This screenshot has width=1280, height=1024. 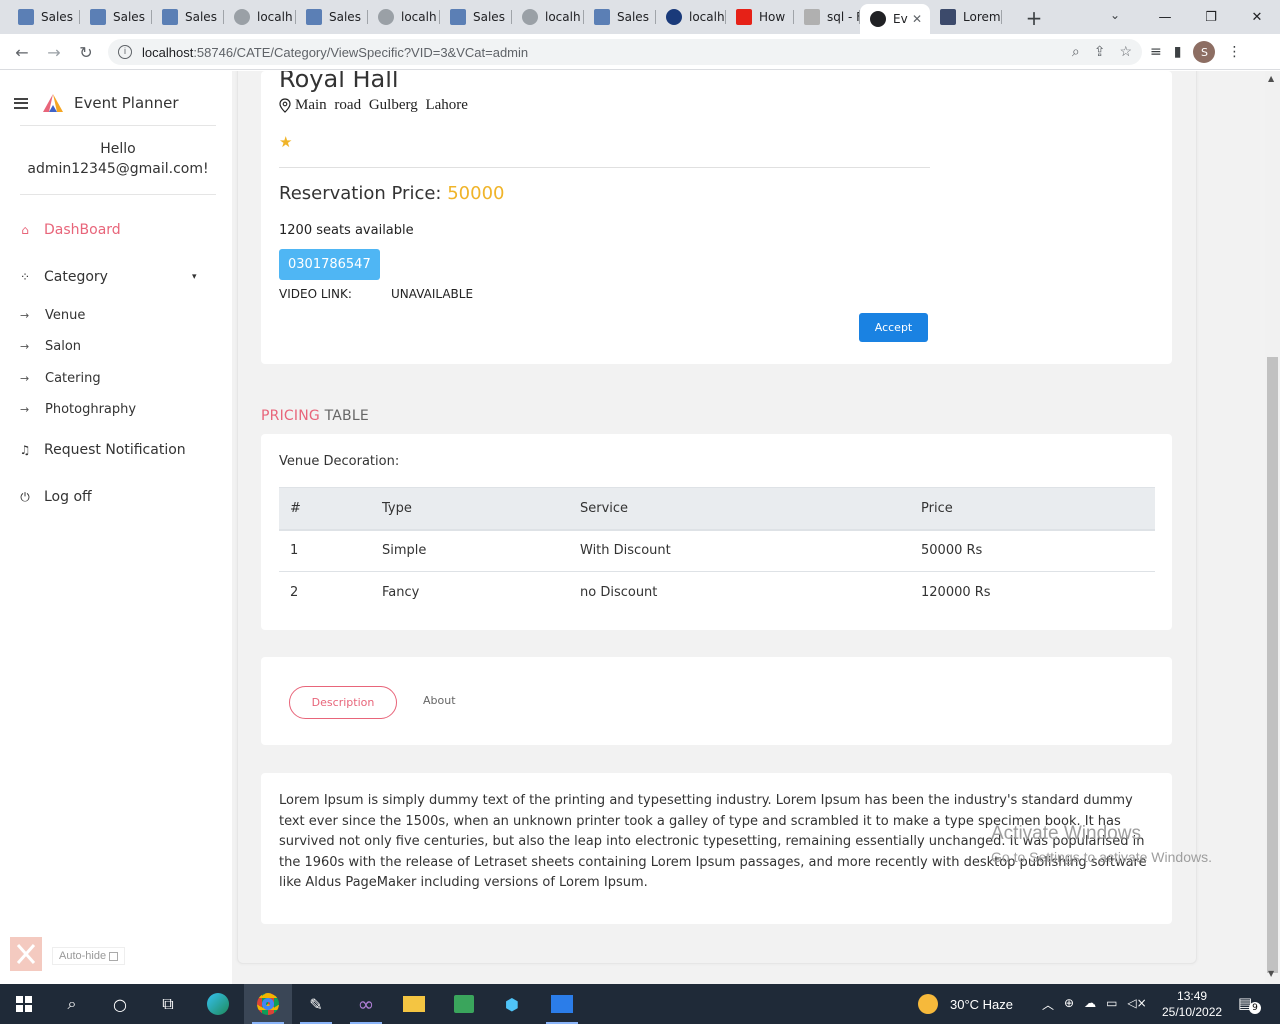 What do you see at coordinates (54, 497) in the screenshot?
I see `sidebar-item-logoff: ⏻ Log off` at bounding box center [54, 497].